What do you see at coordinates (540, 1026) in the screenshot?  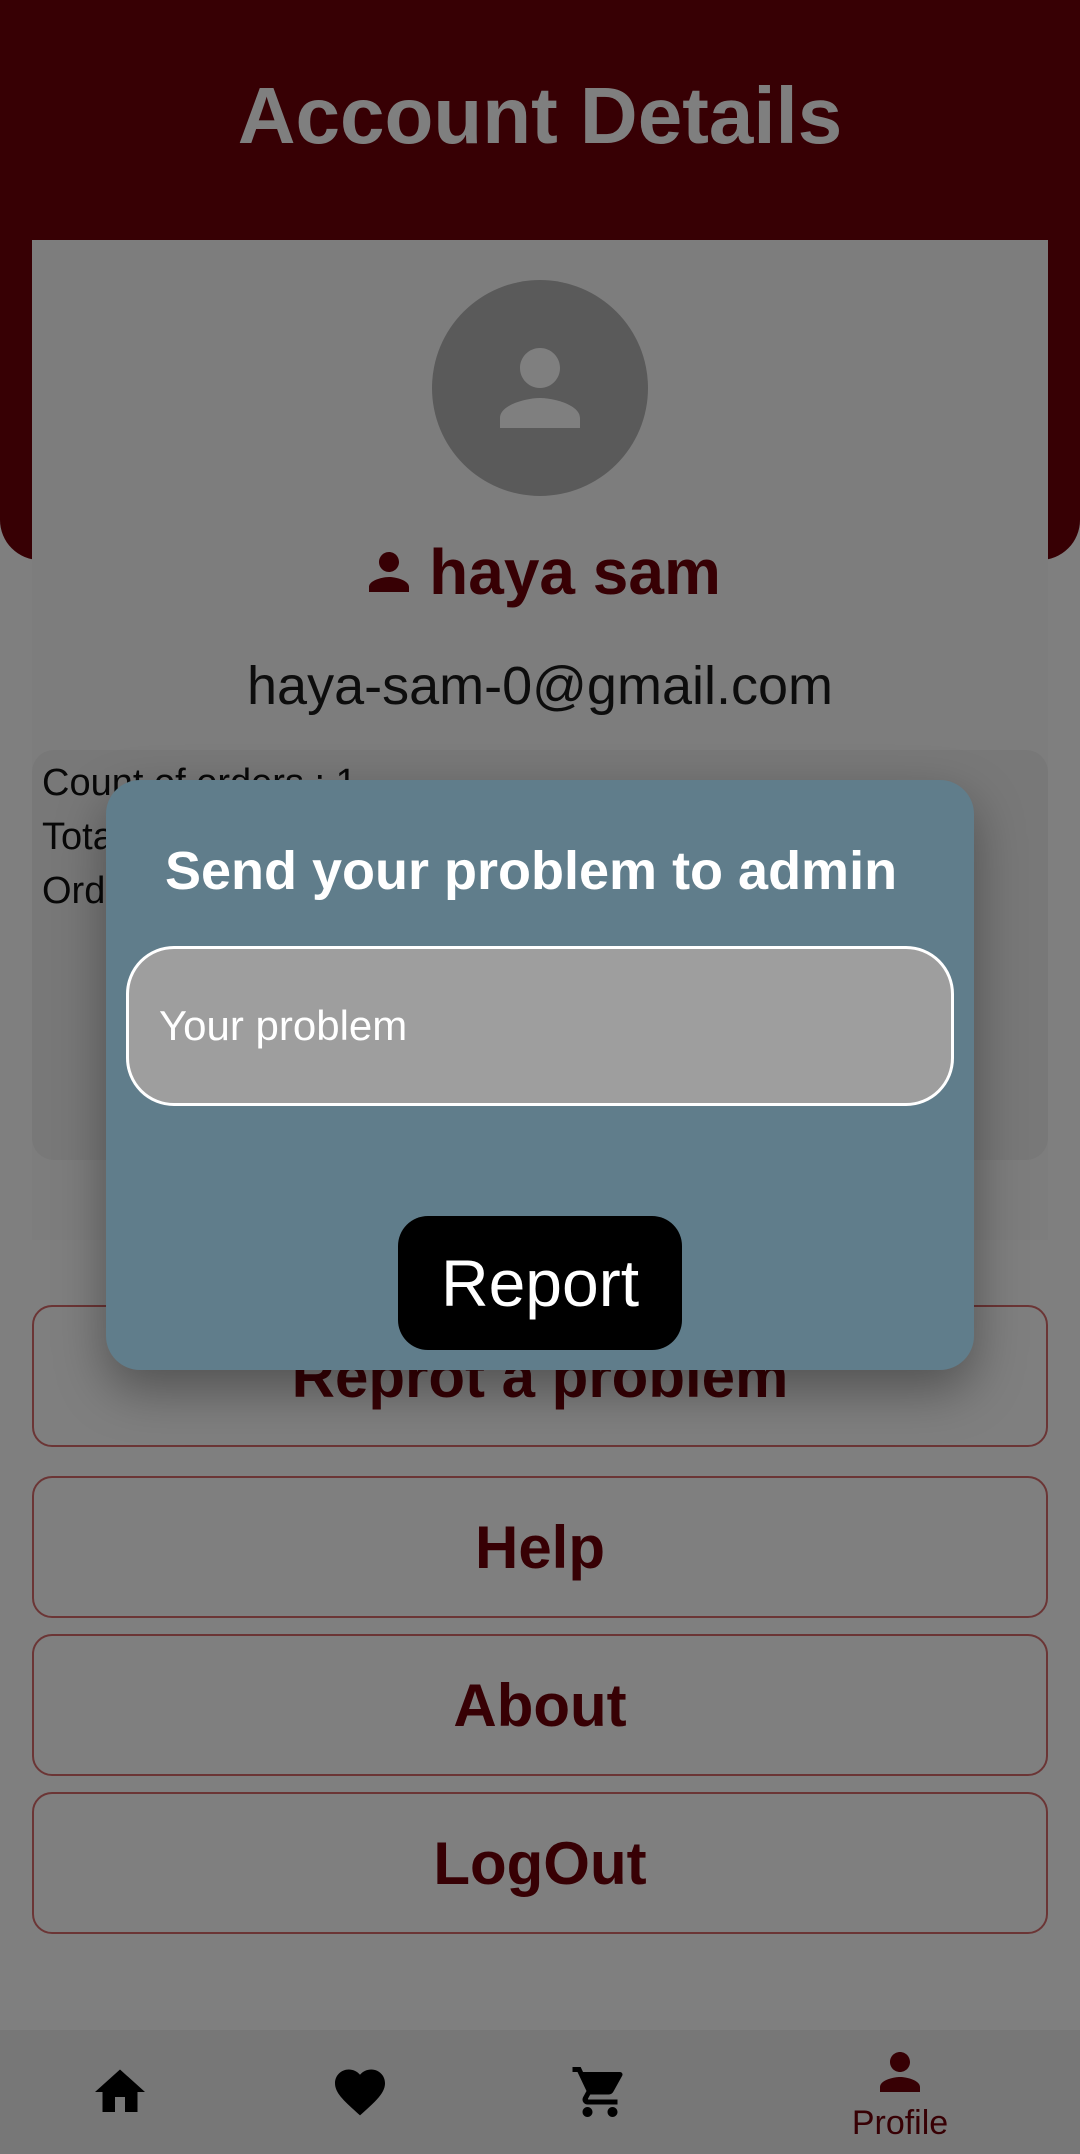 I see `problem-input` at bounding box center [540, 1026].